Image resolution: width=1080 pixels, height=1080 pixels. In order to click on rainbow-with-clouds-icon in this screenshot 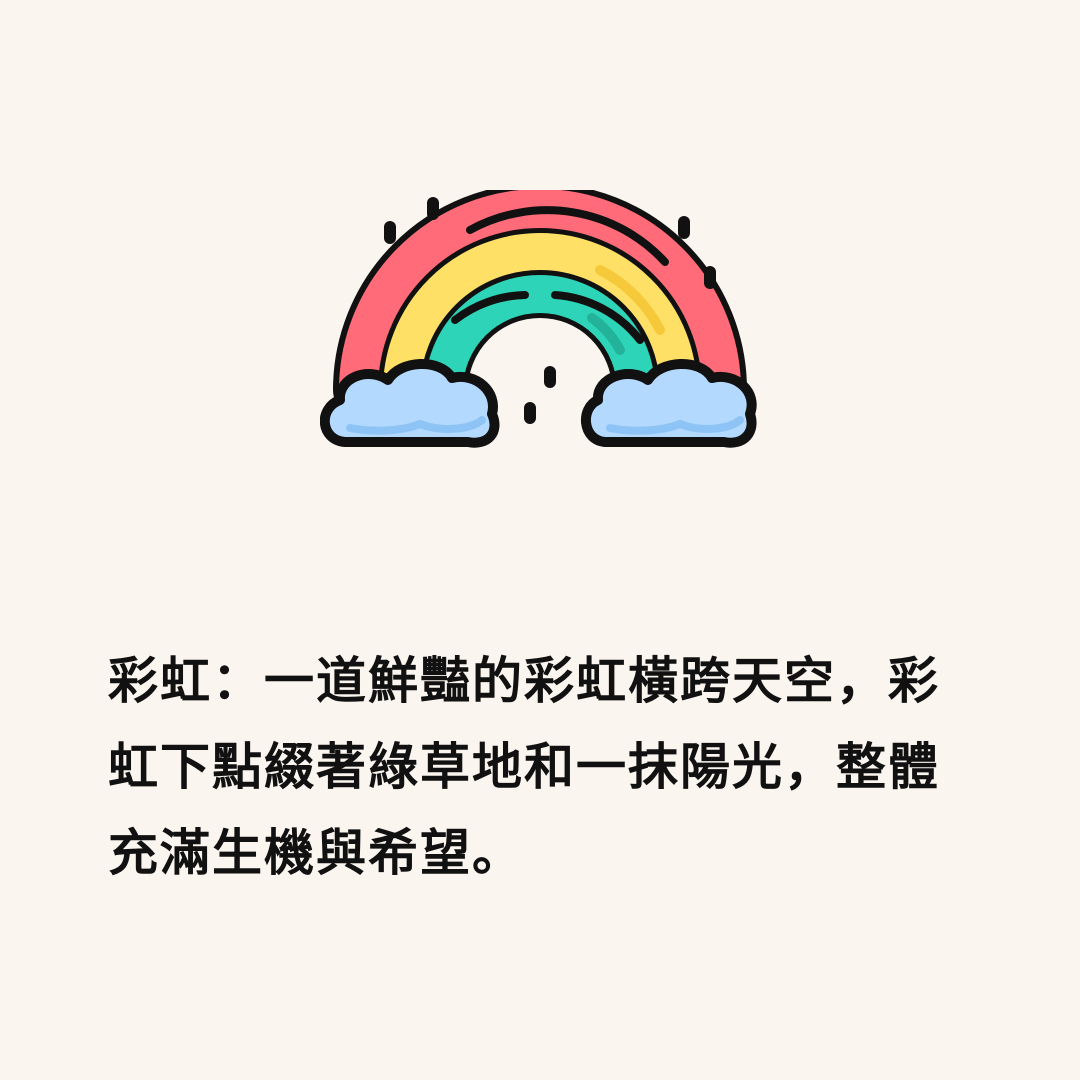, I will do `click(538, 319)`.